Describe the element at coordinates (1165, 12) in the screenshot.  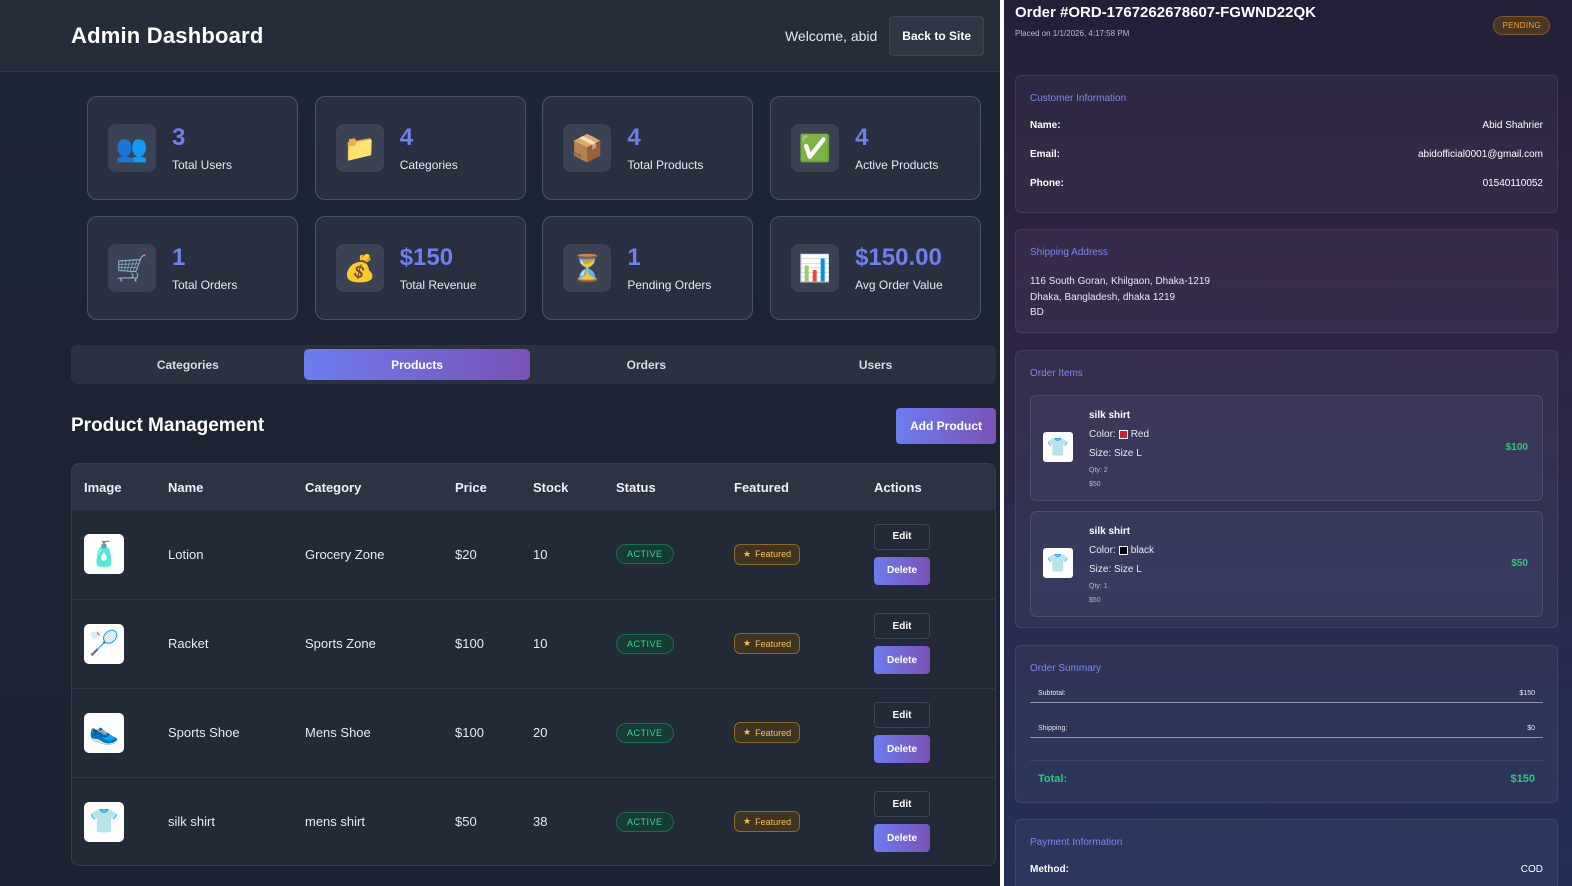
I see `order-title: Order #ORD-1767262678607-FGWND22QK` at that location.